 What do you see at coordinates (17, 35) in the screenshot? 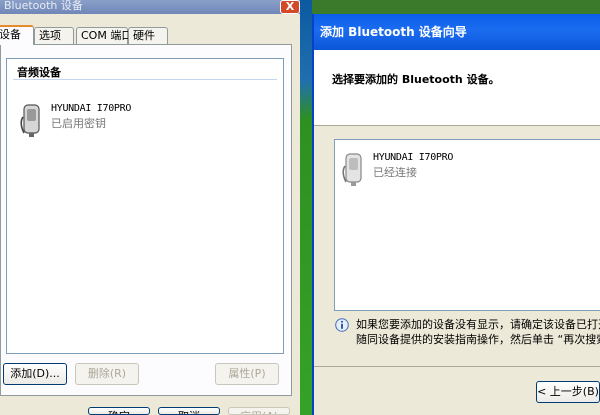
I see `tab-devices: 设备` at bounding box center [17, 35].